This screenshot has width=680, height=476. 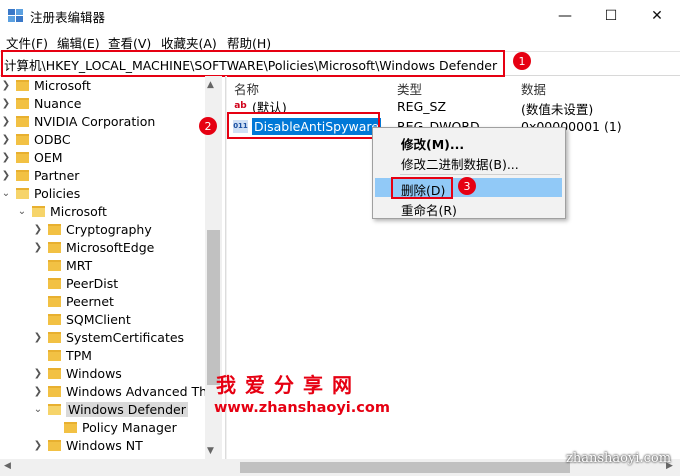 I want to click on tree-item: ❯ OEM, so click(x=31, y=157).